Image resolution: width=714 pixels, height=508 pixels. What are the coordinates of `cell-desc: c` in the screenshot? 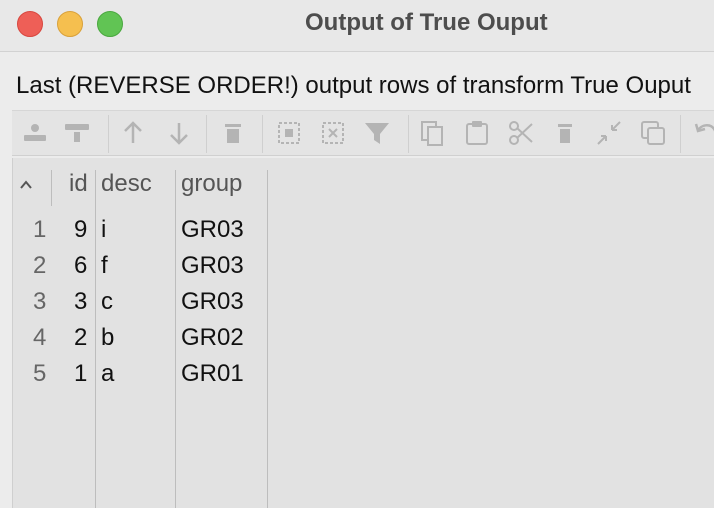 It's located at (107, 301).